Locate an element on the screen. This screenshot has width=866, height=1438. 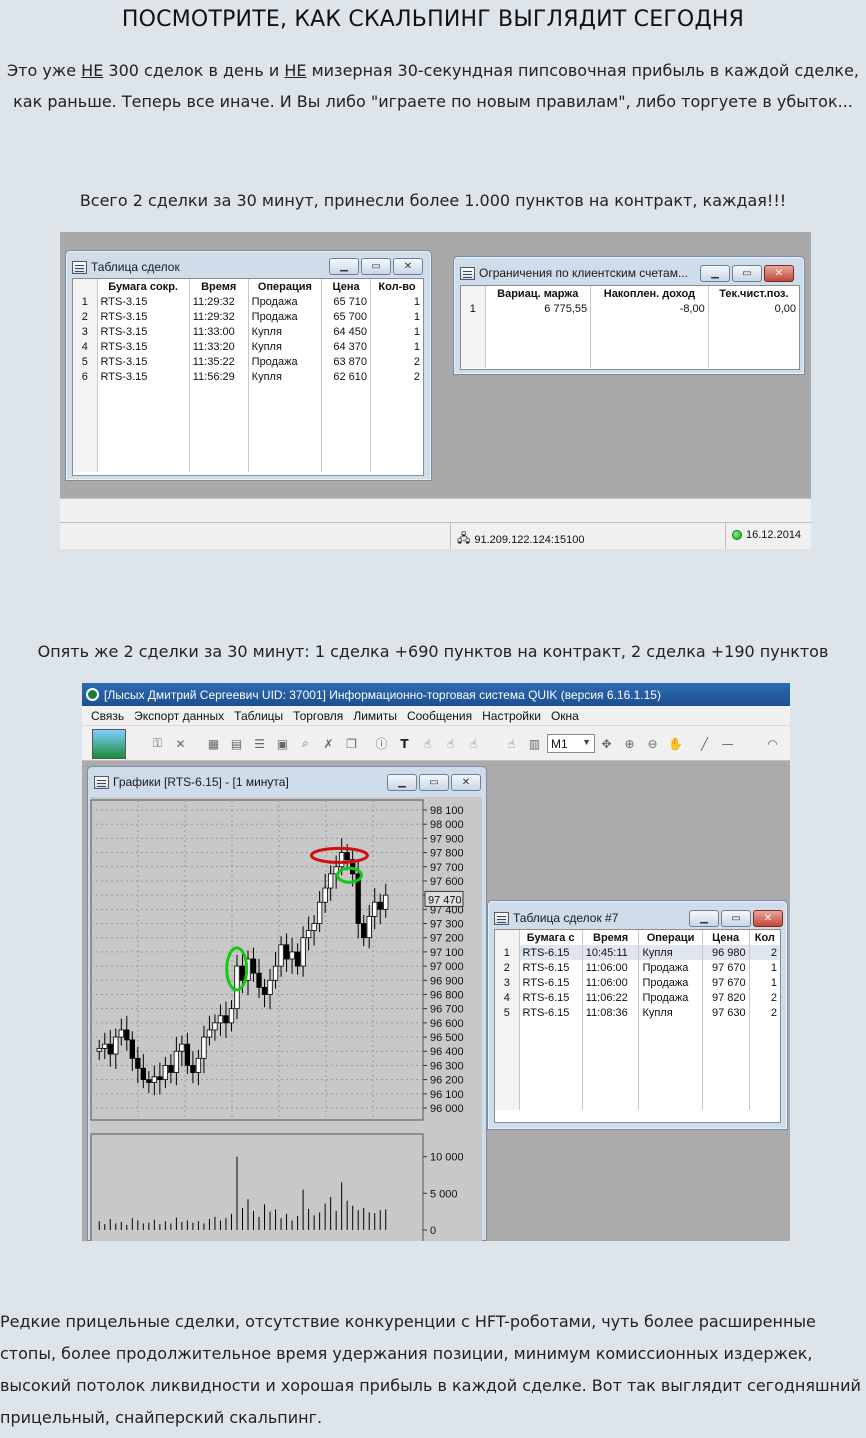
table-cell: 5 is located at coordinates (85, 361).